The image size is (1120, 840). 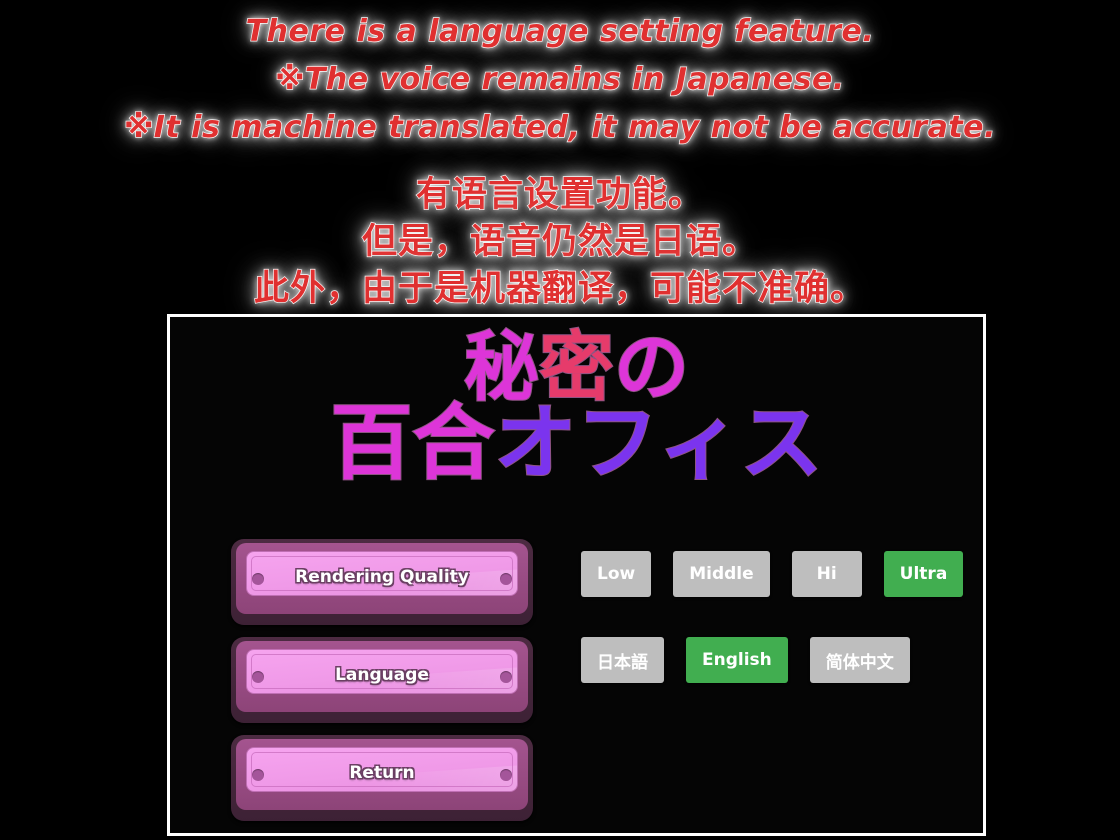 I want to click on quality-option-middle: Middle, so click(x=721, y=574).